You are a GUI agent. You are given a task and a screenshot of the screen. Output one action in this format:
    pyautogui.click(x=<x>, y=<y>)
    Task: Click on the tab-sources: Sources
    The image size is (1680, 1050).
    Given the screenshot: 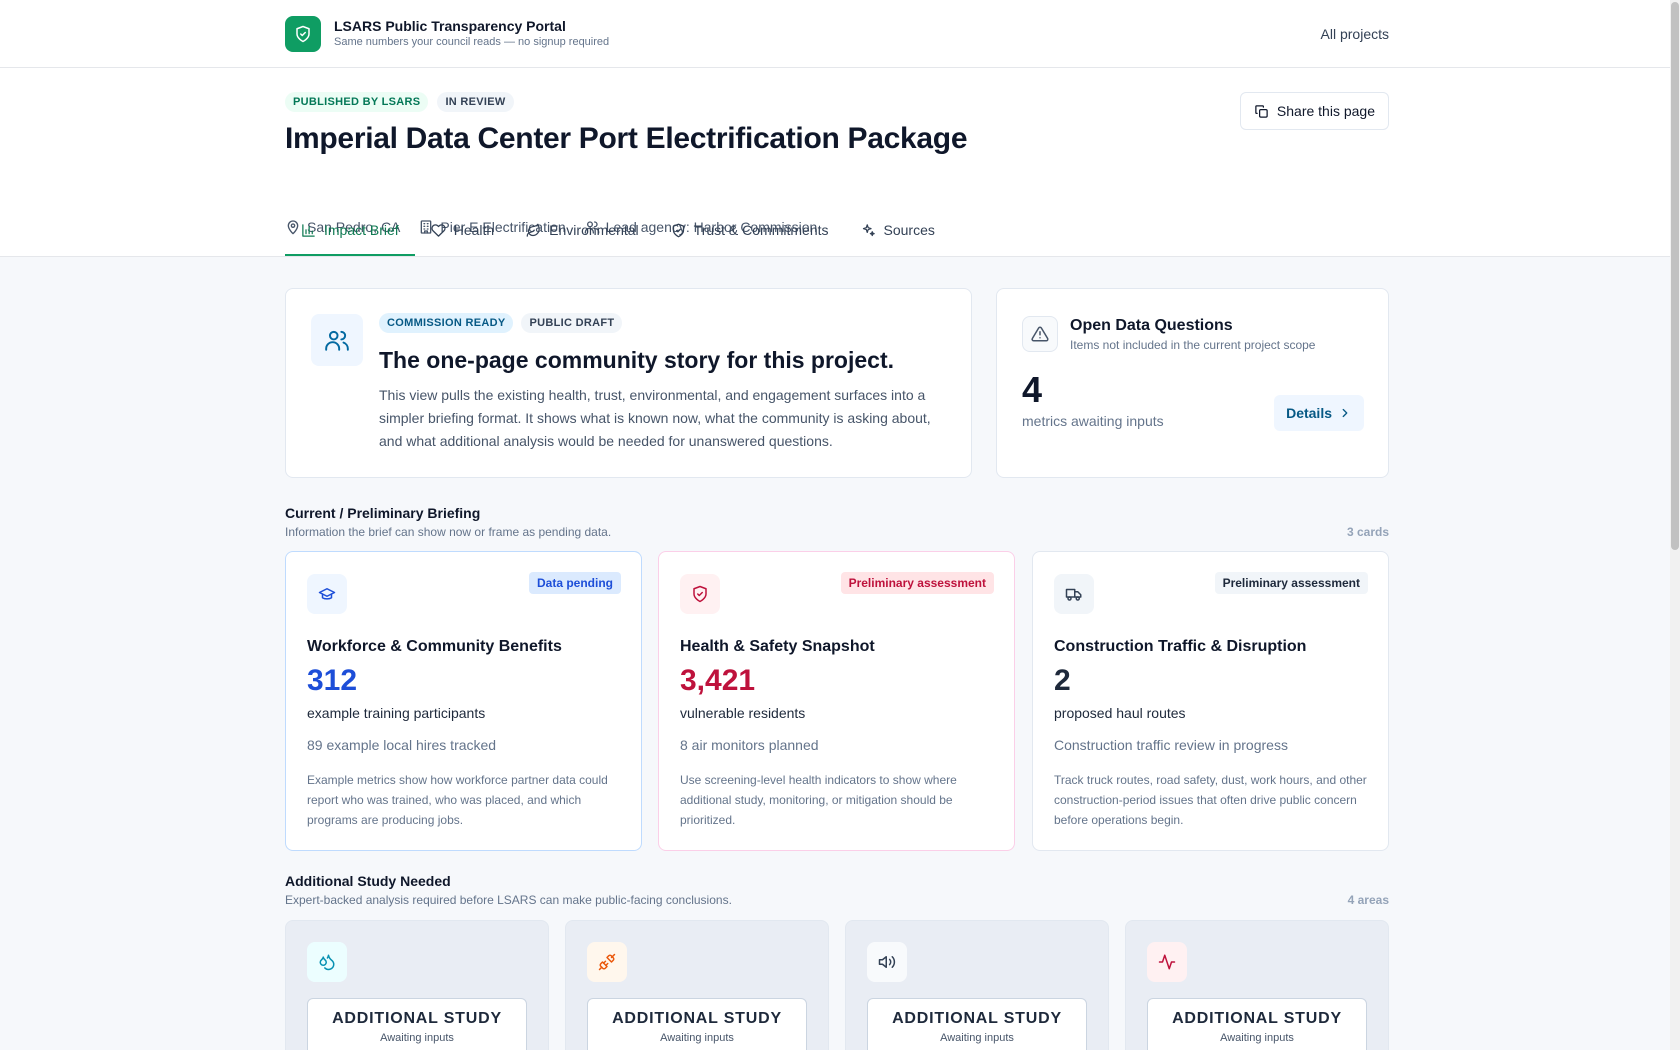 What is the action you would take?
    pyautogui.click(x=898, y=231)
    